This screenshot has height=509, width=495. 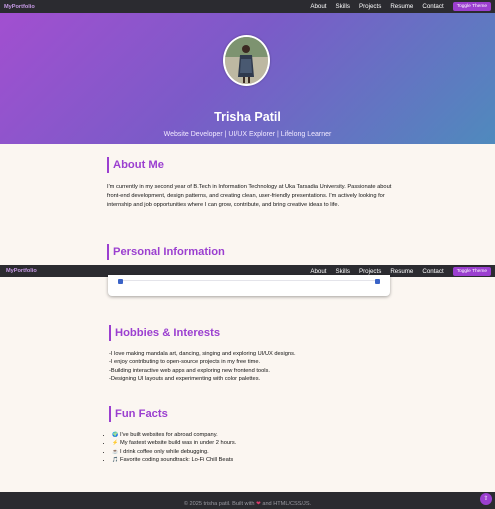 What do you see at coordinates (138, 414) in the screenshot?
I see `fun-facts-heading: Fun Facts` at bounding box center [138, 414].